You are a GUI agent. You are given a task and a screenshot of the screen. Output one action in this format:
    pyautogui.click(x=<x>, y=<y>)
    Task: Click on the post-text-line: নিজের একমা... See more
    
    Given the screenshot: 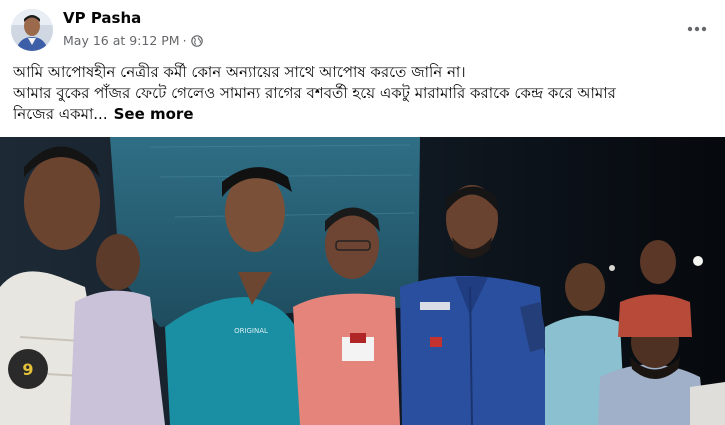 What is the action you would take?
    pyautogui.click(x=365, y=114)
    